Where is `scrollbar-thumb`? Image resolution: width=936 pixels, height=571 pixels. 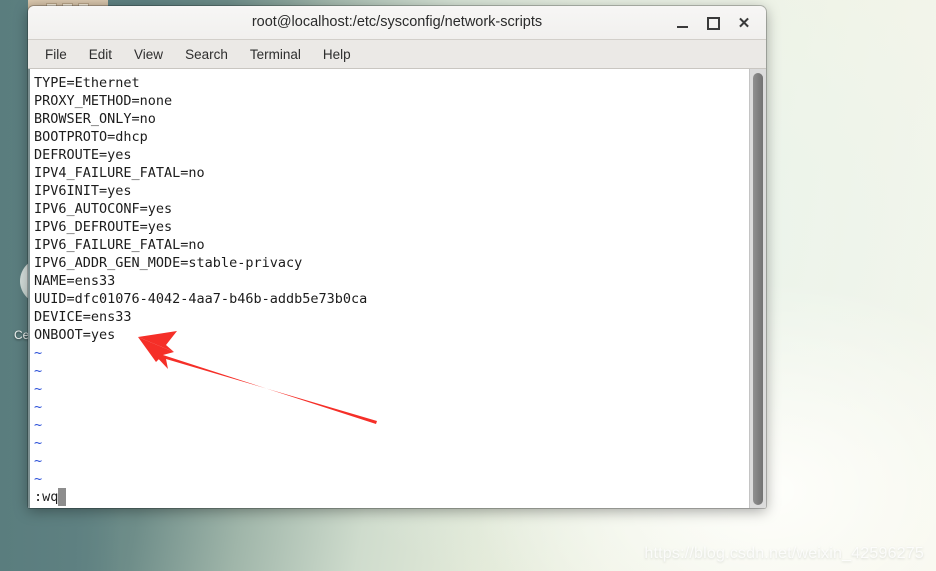 scrollbar-thumb is located at coordinates (758, 289).